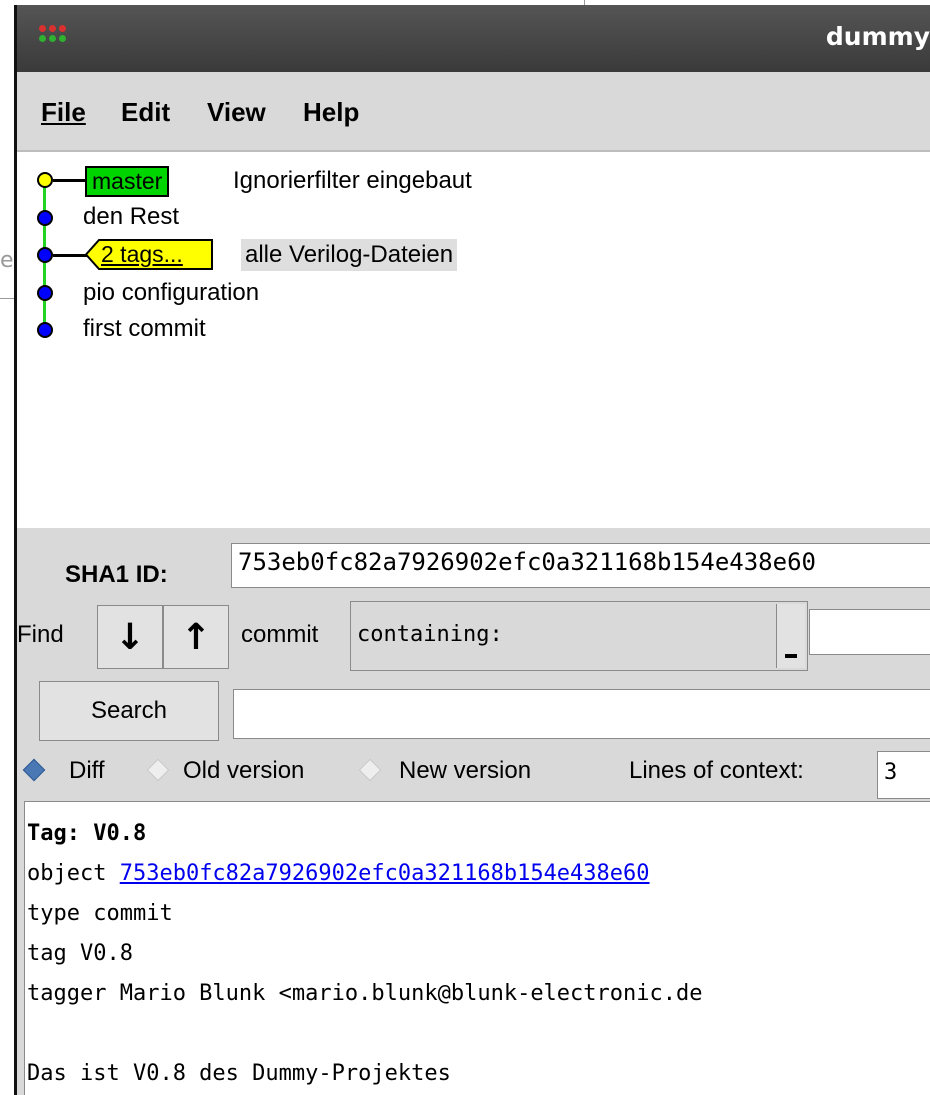 Image resolution: width=930 pixels, height=1095 pixels. What do you see at coordinates (352, 181) in the screenshot?
I see `commit-message: Ignorierfilter eingebaut` at bounding box center [352, 181].